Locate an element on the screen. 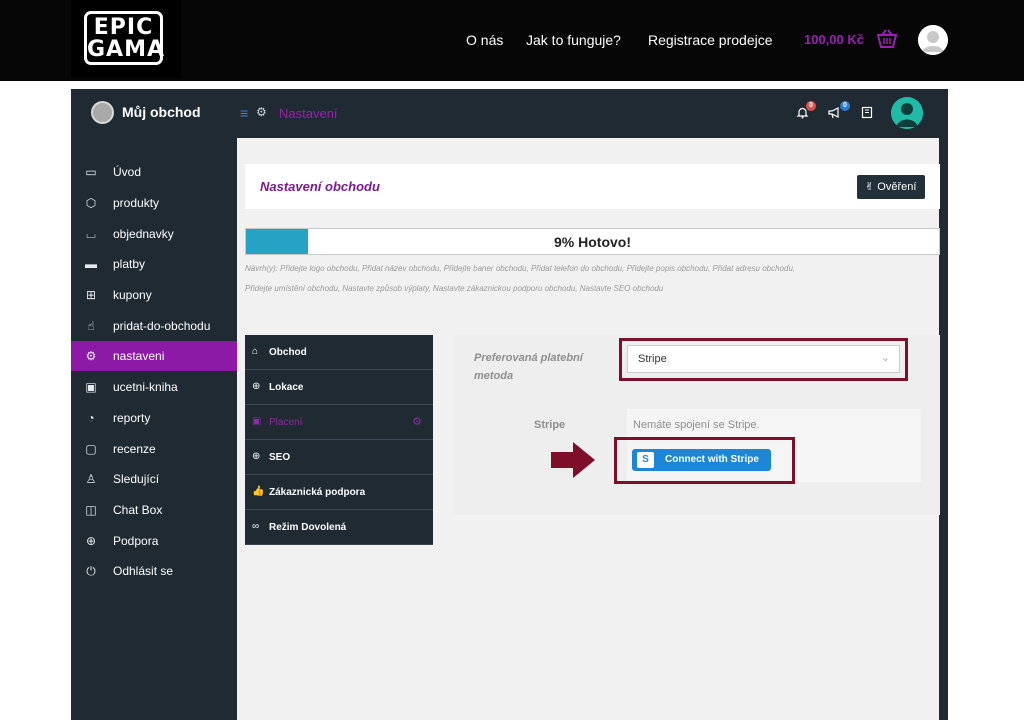 The width and height of the screenshot is (1024, 720). preferred-payment-label: Preferovaná platební metoda is located at coordinates (528, 367).